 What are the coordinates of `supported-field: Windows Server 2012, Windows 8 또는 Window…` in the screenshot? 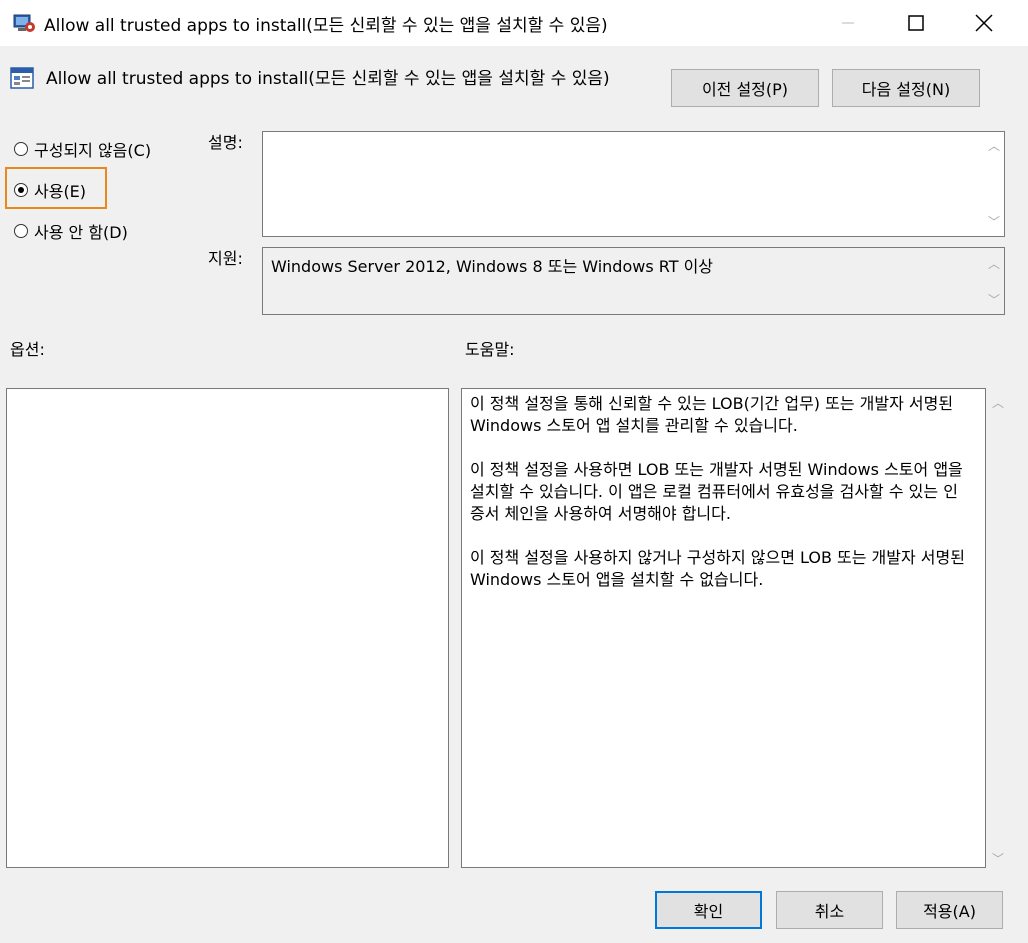 It's located at (633, 281).